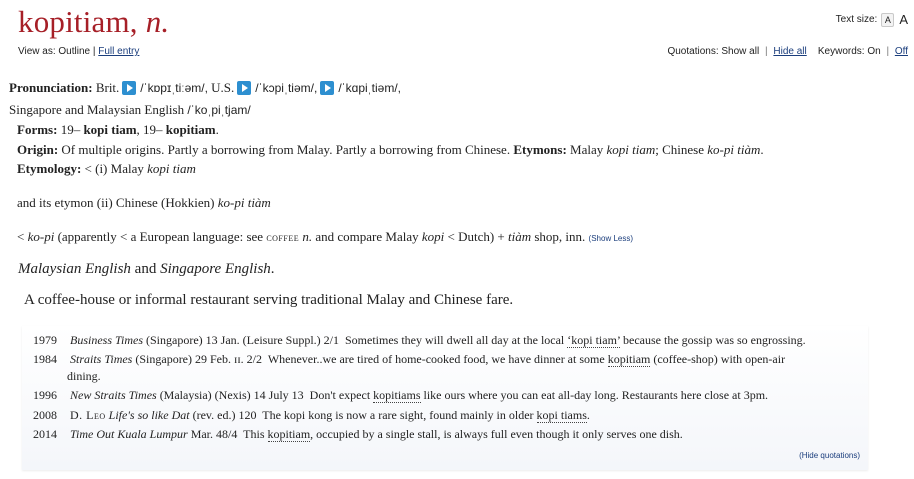 The height and width of the screenshot is (479, 914). Describe the element at coordinates (841, 51) in the screenshot. I see `keywords-label: Keywords:` at that location.